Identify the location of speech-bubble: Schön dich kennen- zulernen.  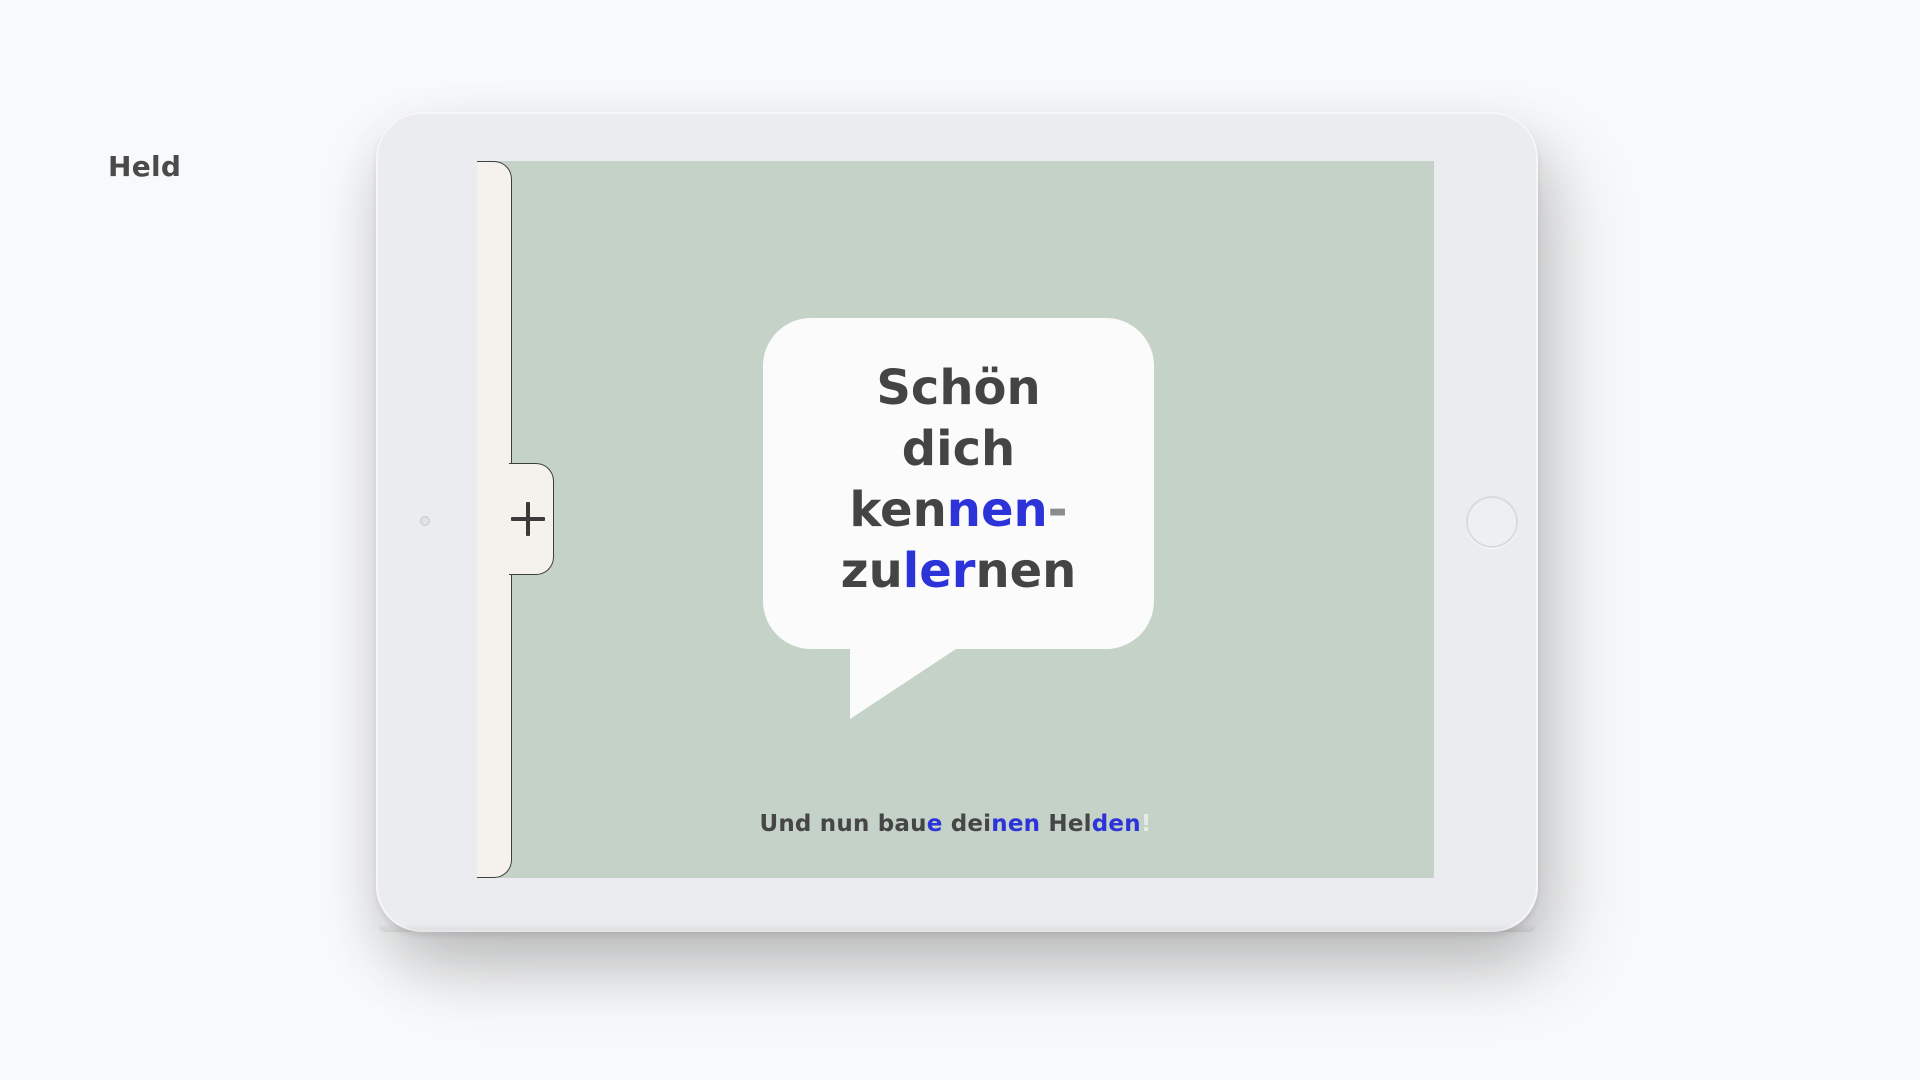
(958, 483).